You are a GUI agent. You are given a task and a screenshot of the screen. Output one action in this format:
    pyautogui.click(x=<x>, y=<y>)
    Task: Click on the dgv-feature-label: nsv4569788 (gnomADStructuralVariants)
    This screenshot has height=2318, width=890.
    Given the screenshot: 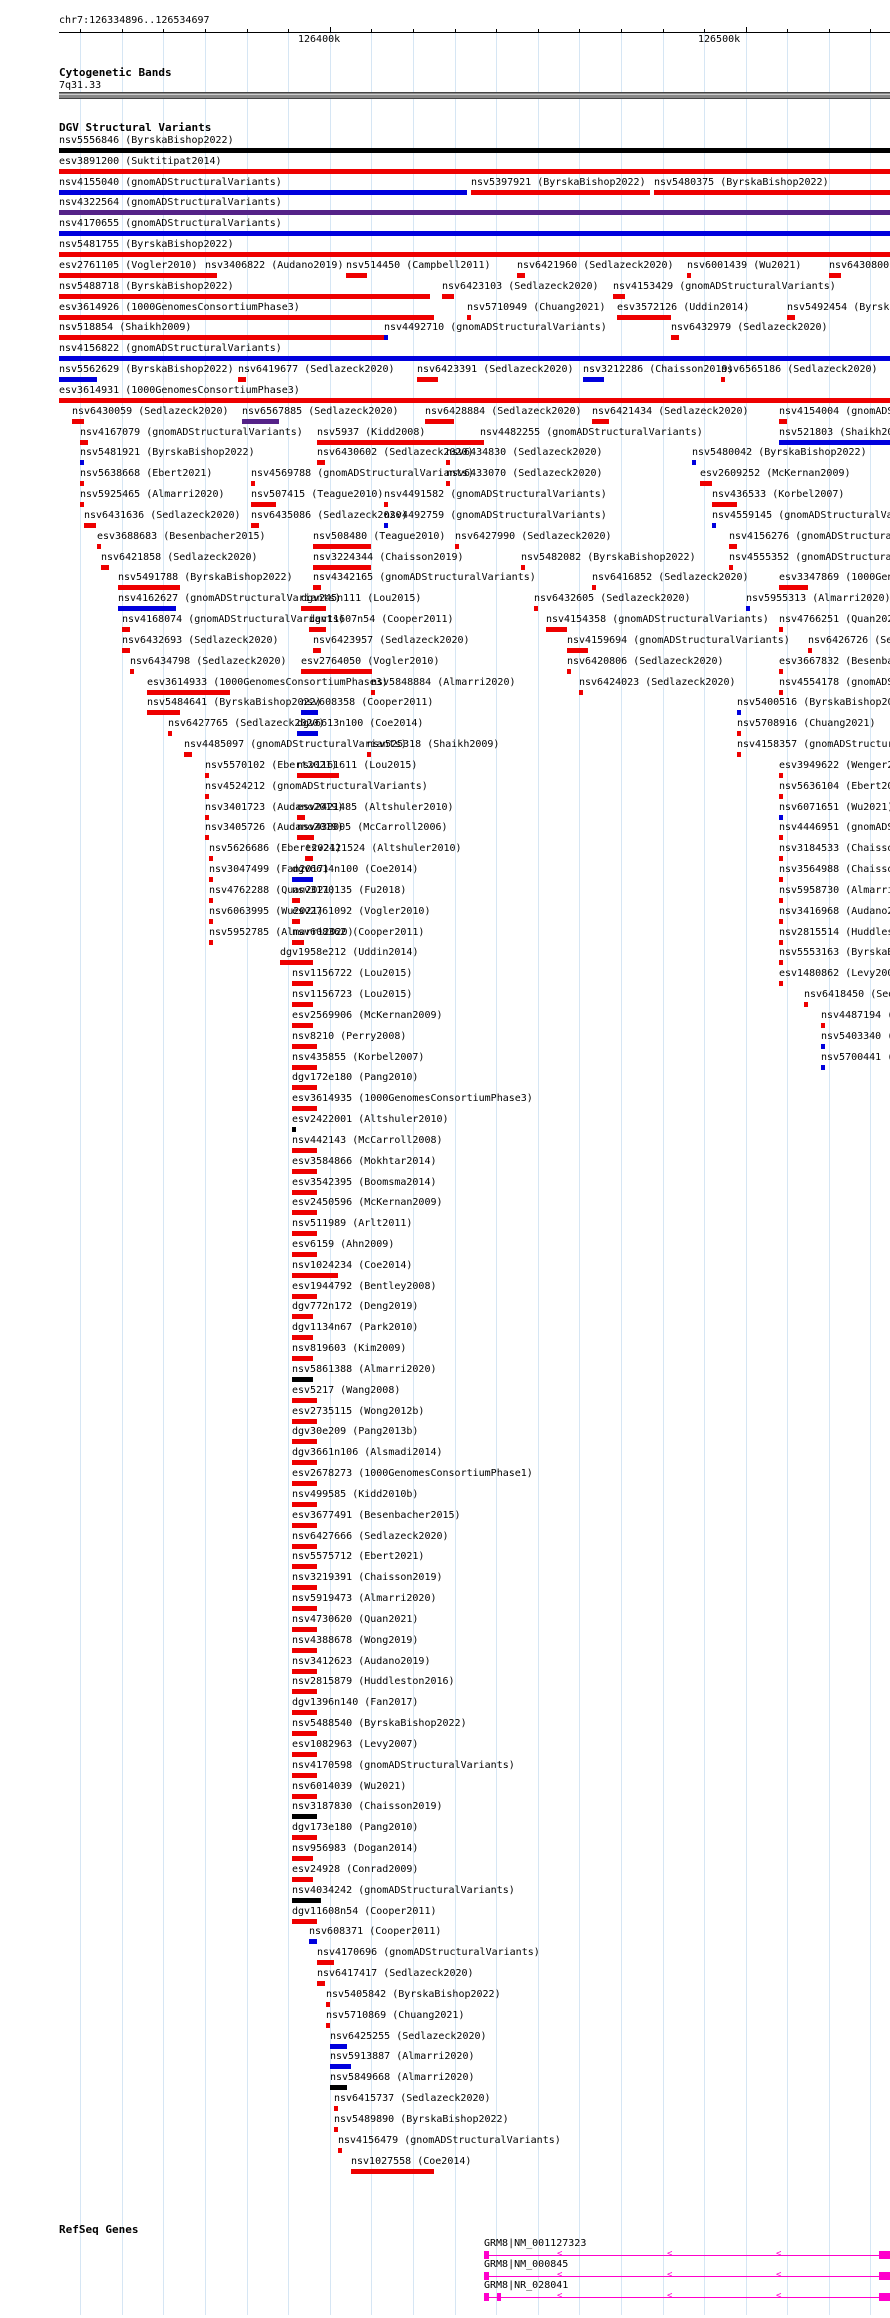 What is the action you would take?
    pyautogui.click(x=362, y=474)
    